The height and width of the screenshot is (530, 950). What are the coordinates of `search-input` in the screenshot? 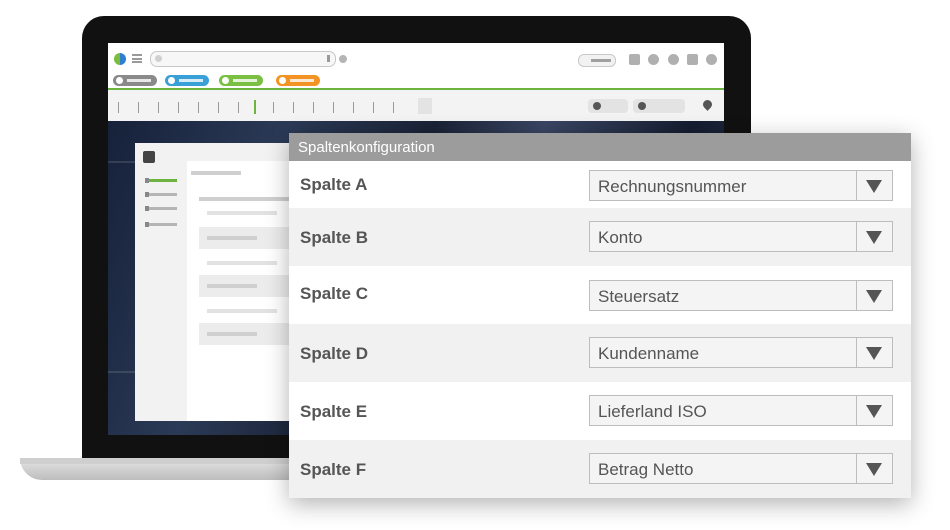 It's located at (243, 59).